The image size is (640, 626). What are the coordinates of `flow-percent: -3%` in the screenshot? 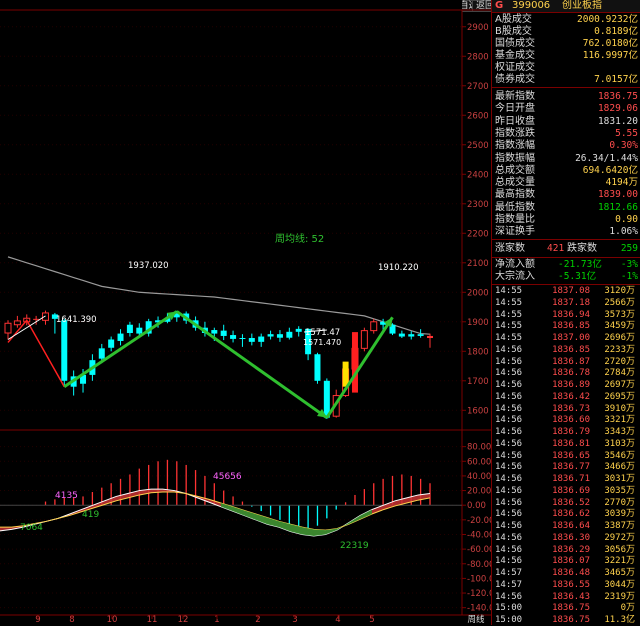 It's located at (629, 264).